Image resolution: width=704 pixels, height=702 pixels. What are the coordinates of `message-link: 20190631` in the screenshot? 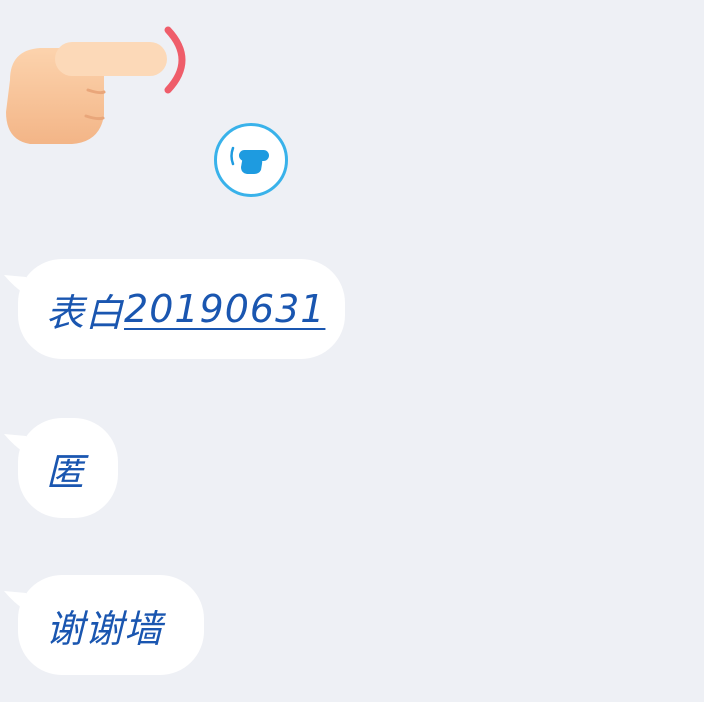 It's located at (224, 309).